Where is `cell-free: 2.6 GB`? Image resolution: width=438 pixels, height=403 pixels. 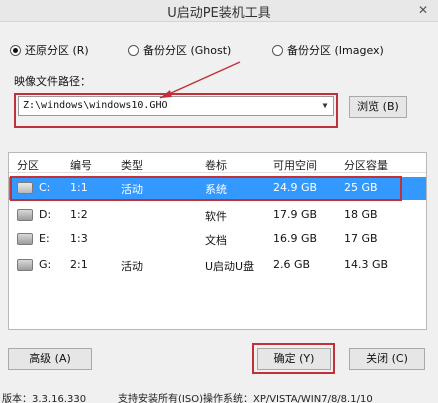 cell-free: 2.6 GB is located at coordinates (292, 264).